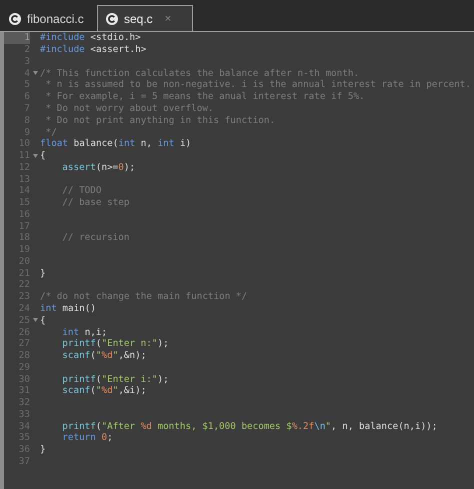 This screenshot has width=474, height=489. What do you see at coordinates (160, 120) in the screenshot?
I see `code-line: * Do not print anything in this function.` at bounding box center [160, 120].